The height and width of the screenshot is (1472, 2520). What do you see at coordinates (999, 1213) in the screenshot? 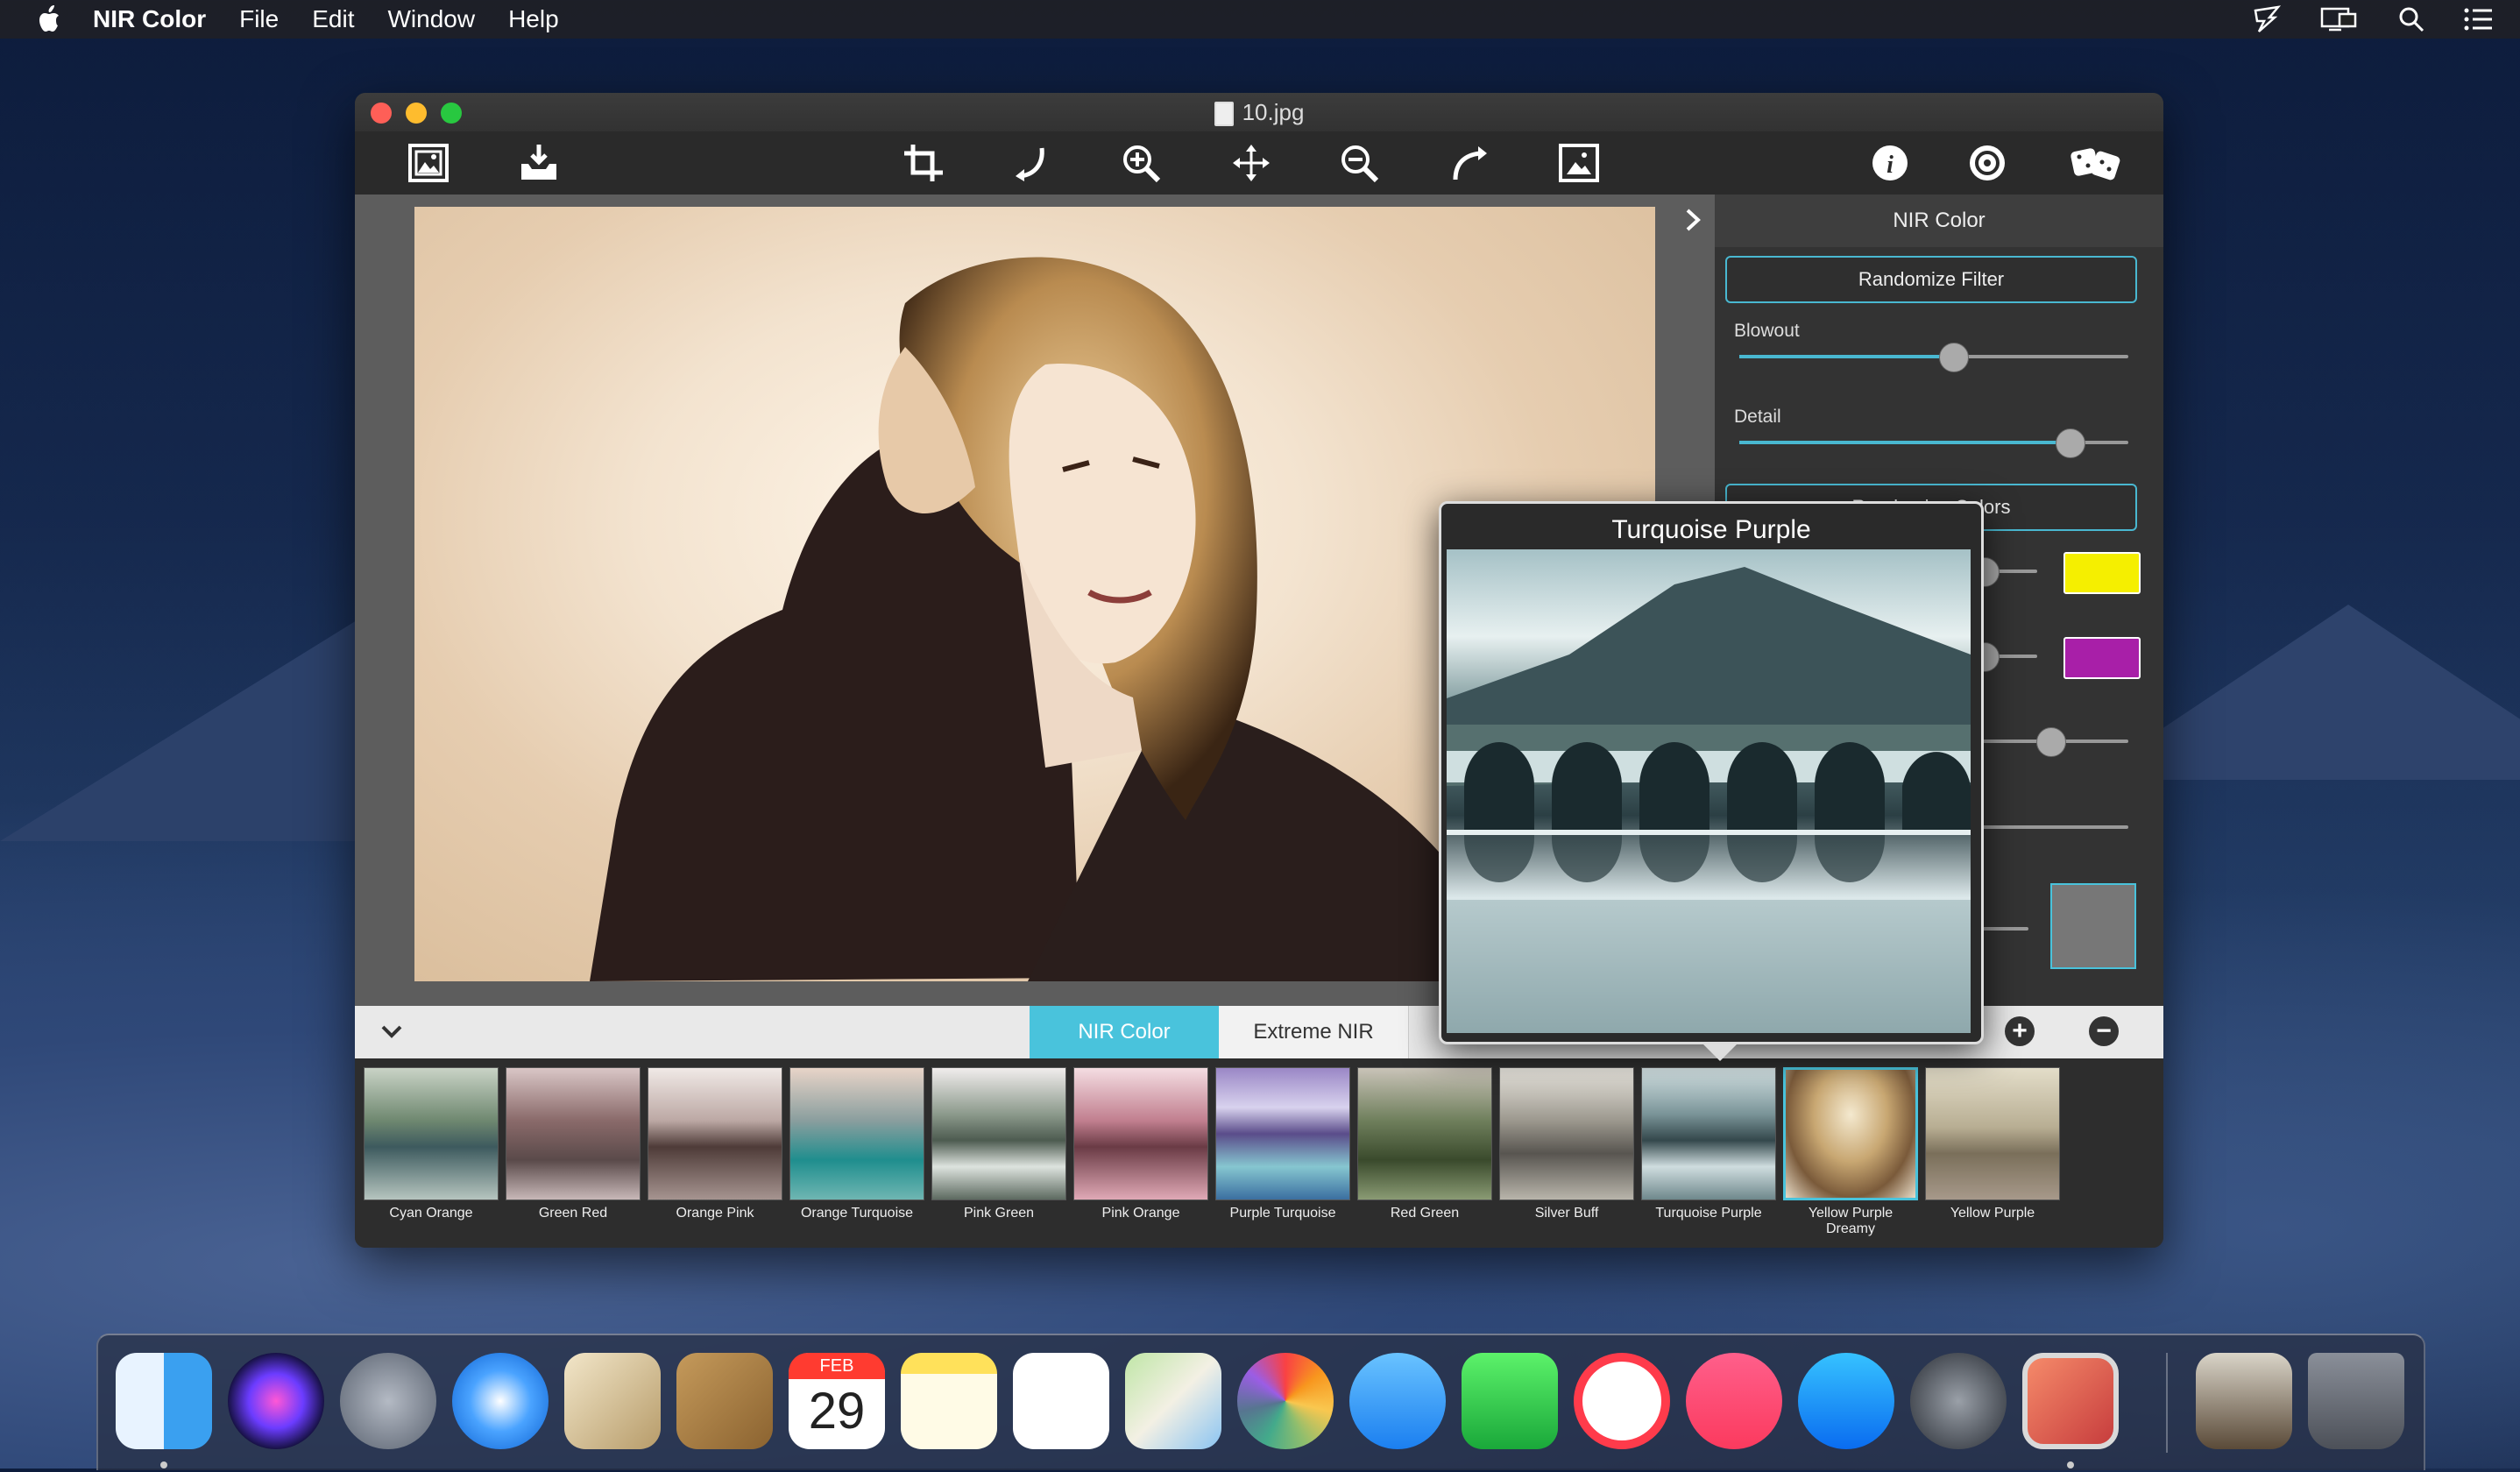
I see `preset-label: Pink Green` at bounding box center [999, 1213].